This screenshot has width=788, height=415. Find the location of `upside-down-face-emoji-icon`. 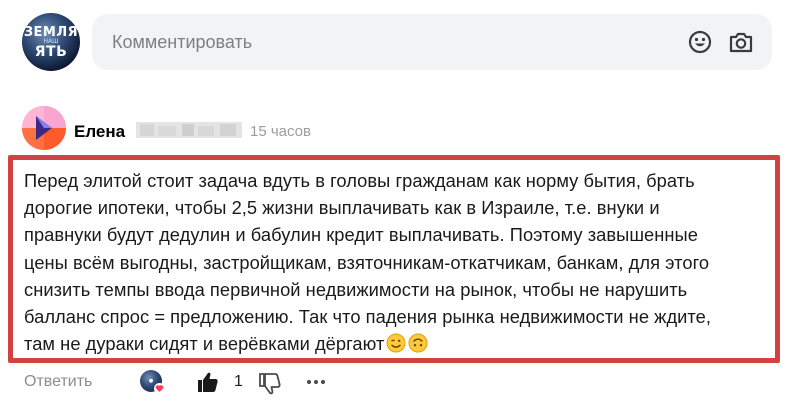

upside-down-face-emoji-icon is located at coordinates (418, 343).